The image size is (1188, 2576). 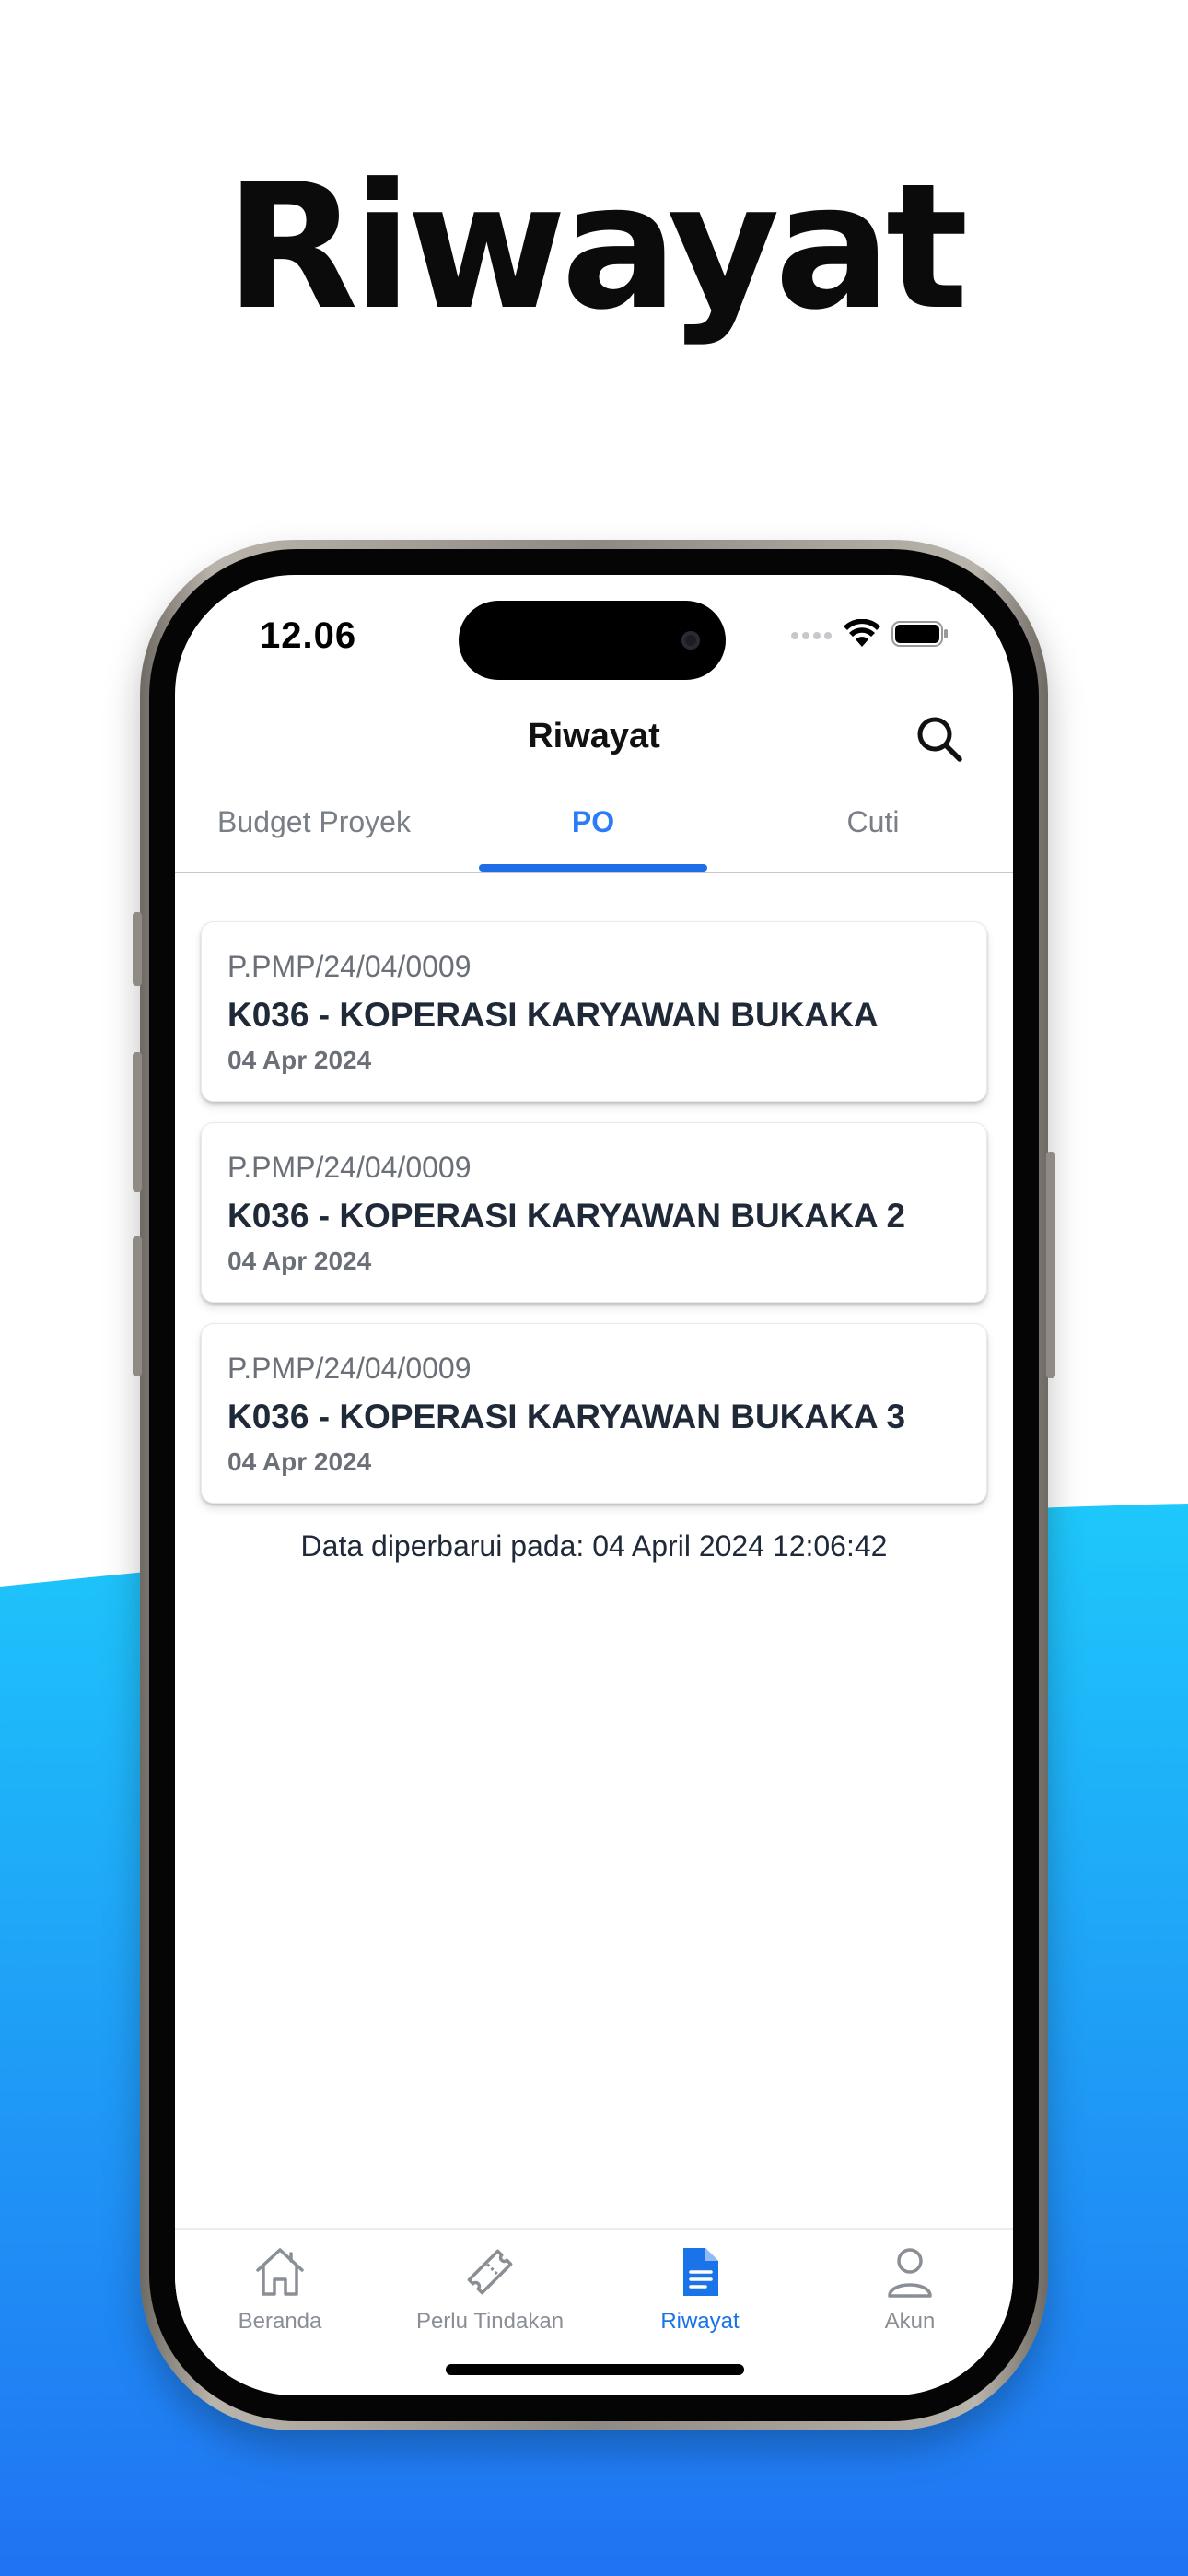 I want to click on active-tab-indicator, so click(x=593, y=868).